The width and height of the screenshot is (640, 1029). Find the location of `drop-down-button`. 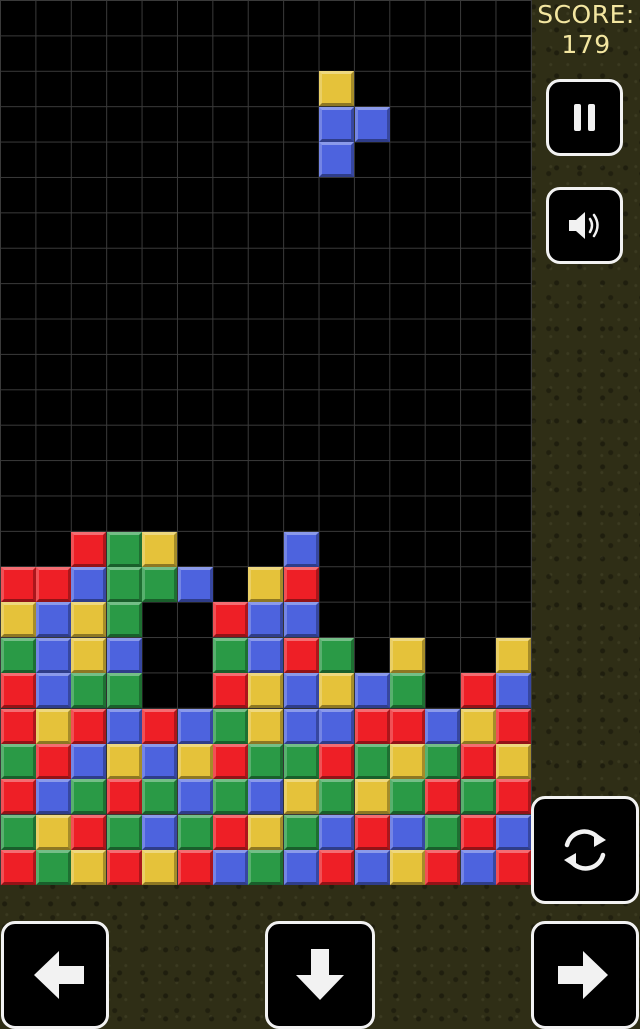

drop-down-button is located at coordinates (320, 975).